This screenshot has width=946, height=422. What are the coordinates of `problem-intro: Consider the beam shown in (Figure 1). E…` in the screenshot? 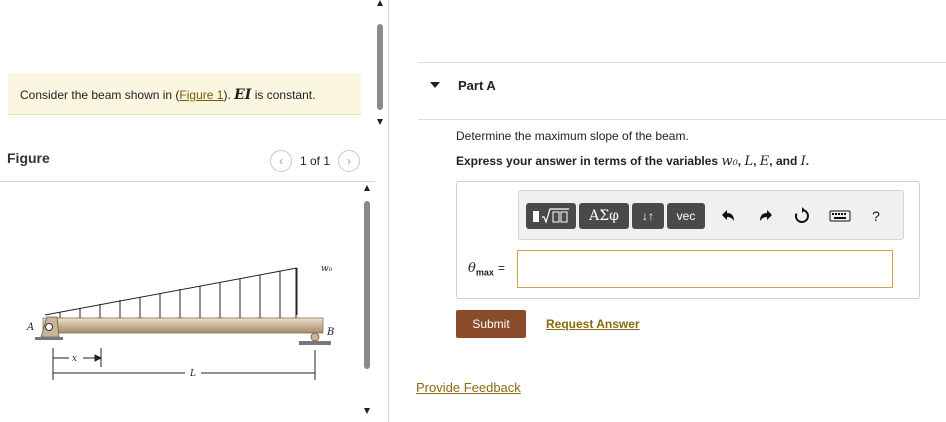 It's located at (184, 94).